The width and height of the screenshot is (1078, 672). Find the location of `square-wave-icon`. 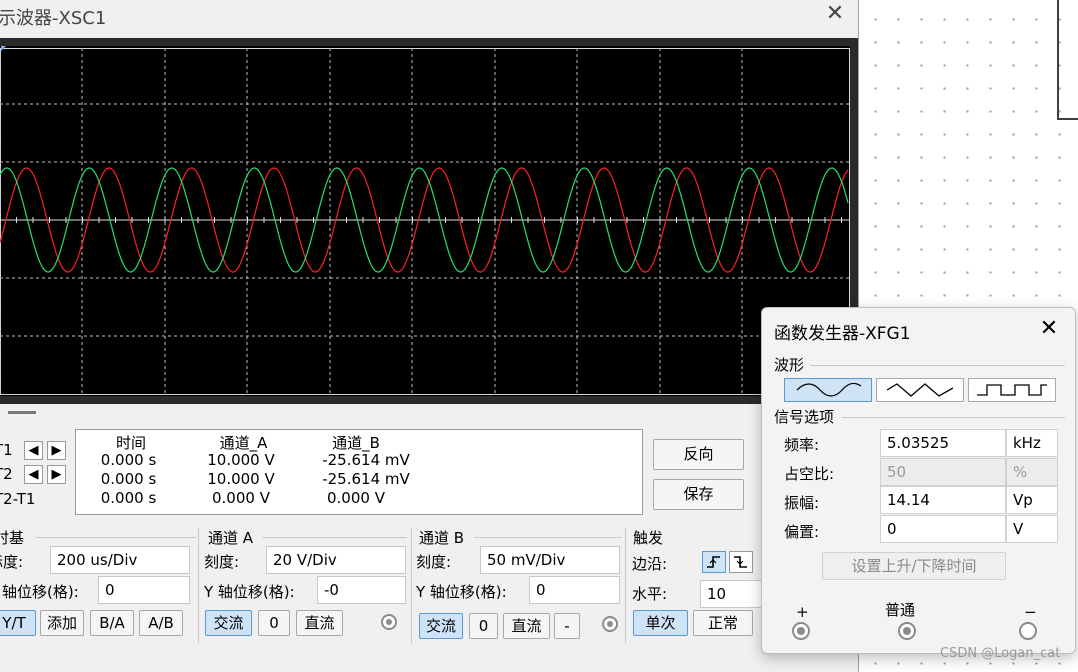

square-wave-icon is located at coordinates (1012, 390).